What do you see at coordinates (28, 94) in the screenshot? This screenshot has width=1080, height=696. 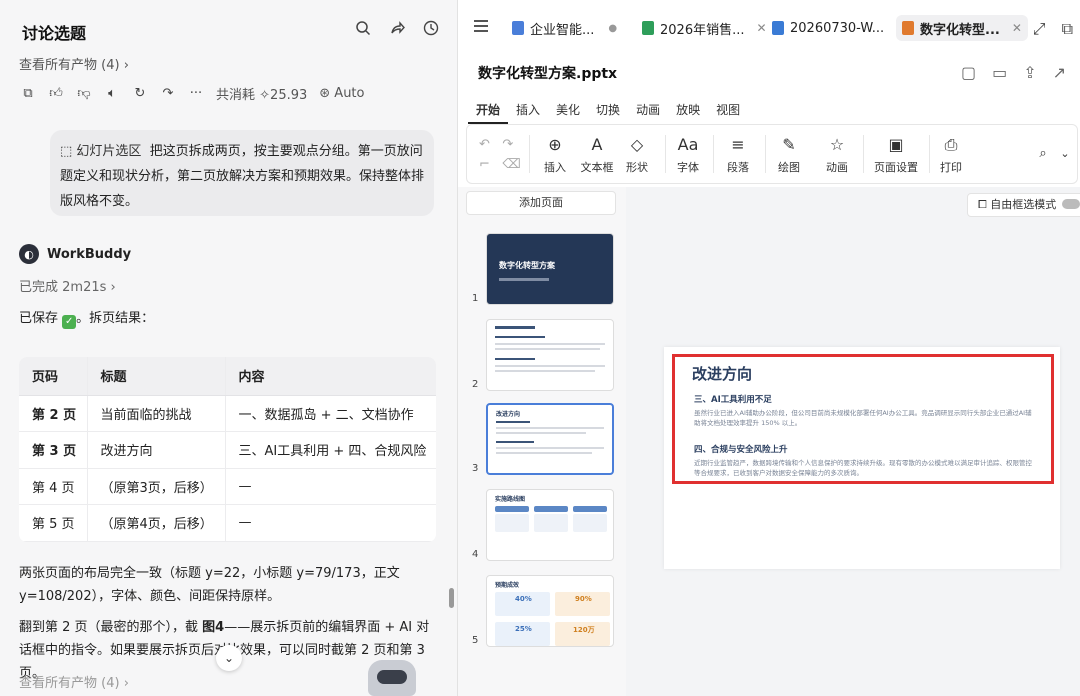 I see `copy-icon: ⧉` at bounding box center [28, 94].